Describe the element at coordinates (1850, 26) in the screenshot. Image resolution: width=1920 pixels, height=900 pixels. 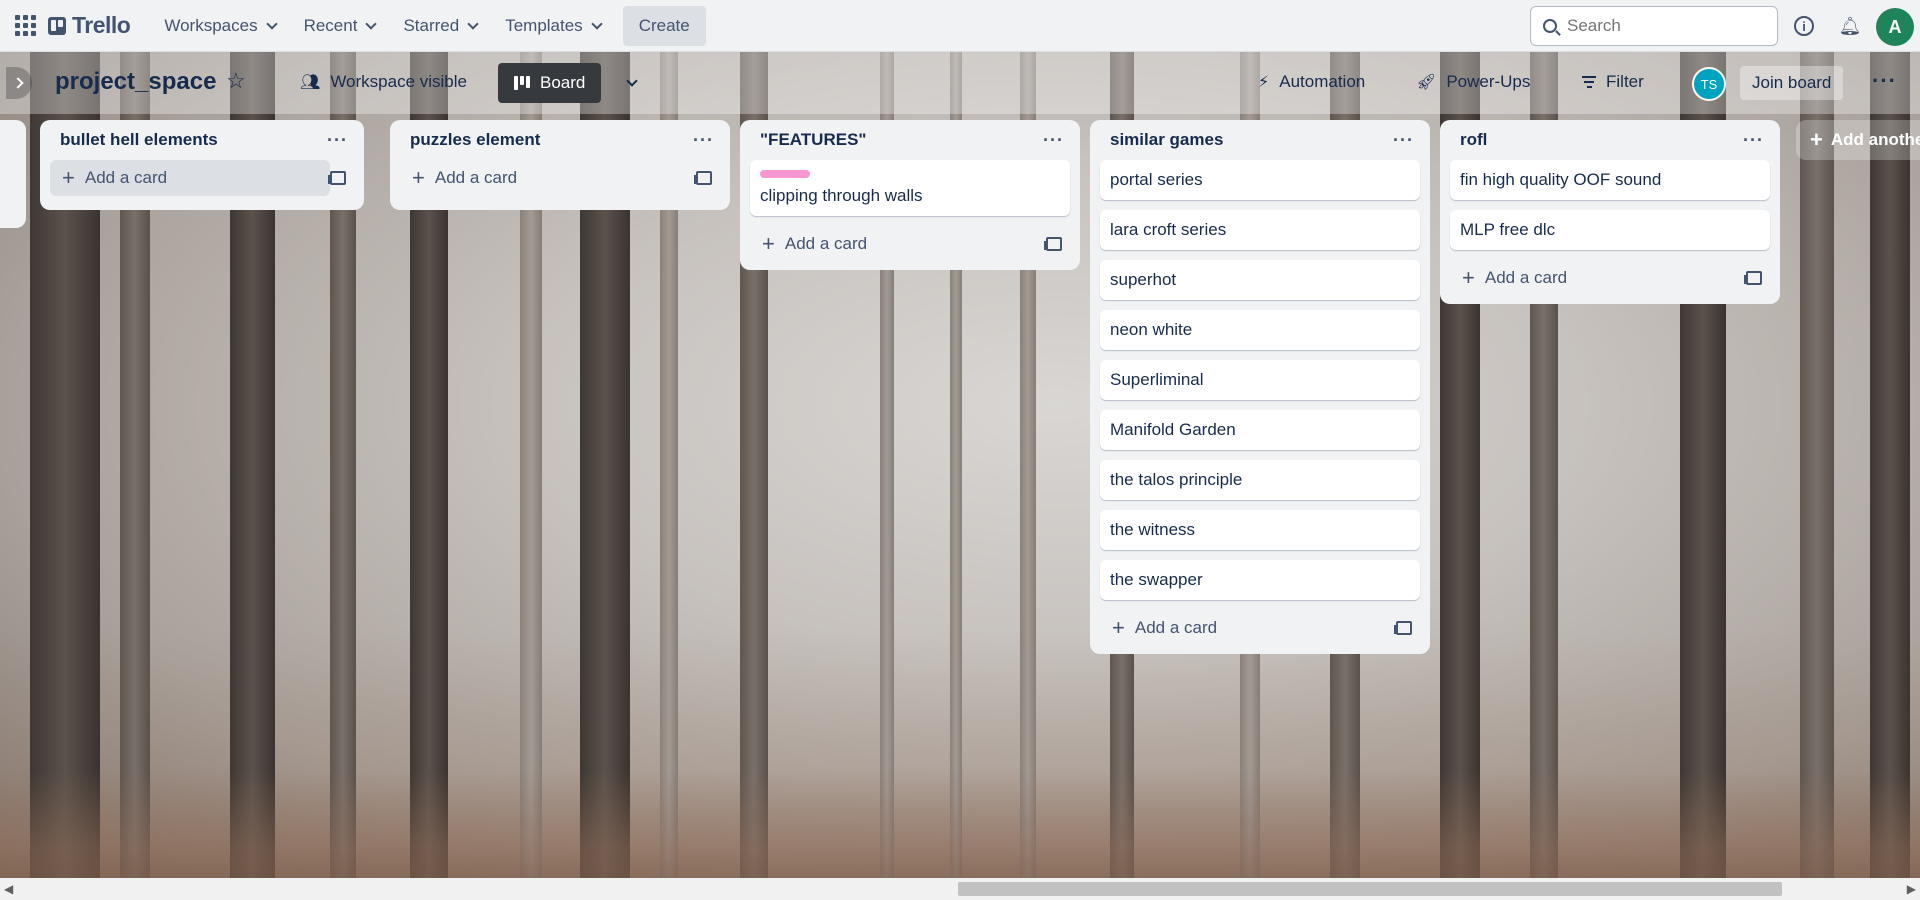
I see `notifications-bell-icon: 🔔︎` at that location.